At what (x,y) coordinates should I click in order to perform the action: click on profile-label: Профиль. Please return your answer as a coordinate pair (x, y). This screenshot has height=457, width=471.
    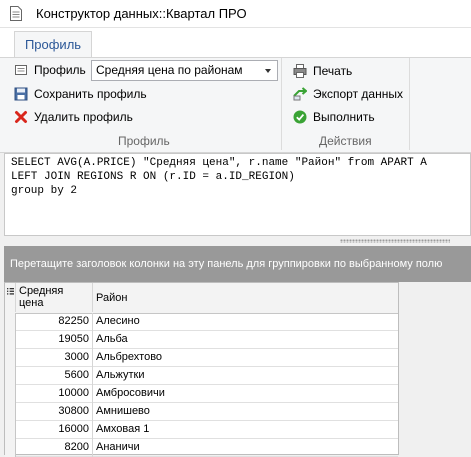
    Looking at the image, I should click on (51, 70).